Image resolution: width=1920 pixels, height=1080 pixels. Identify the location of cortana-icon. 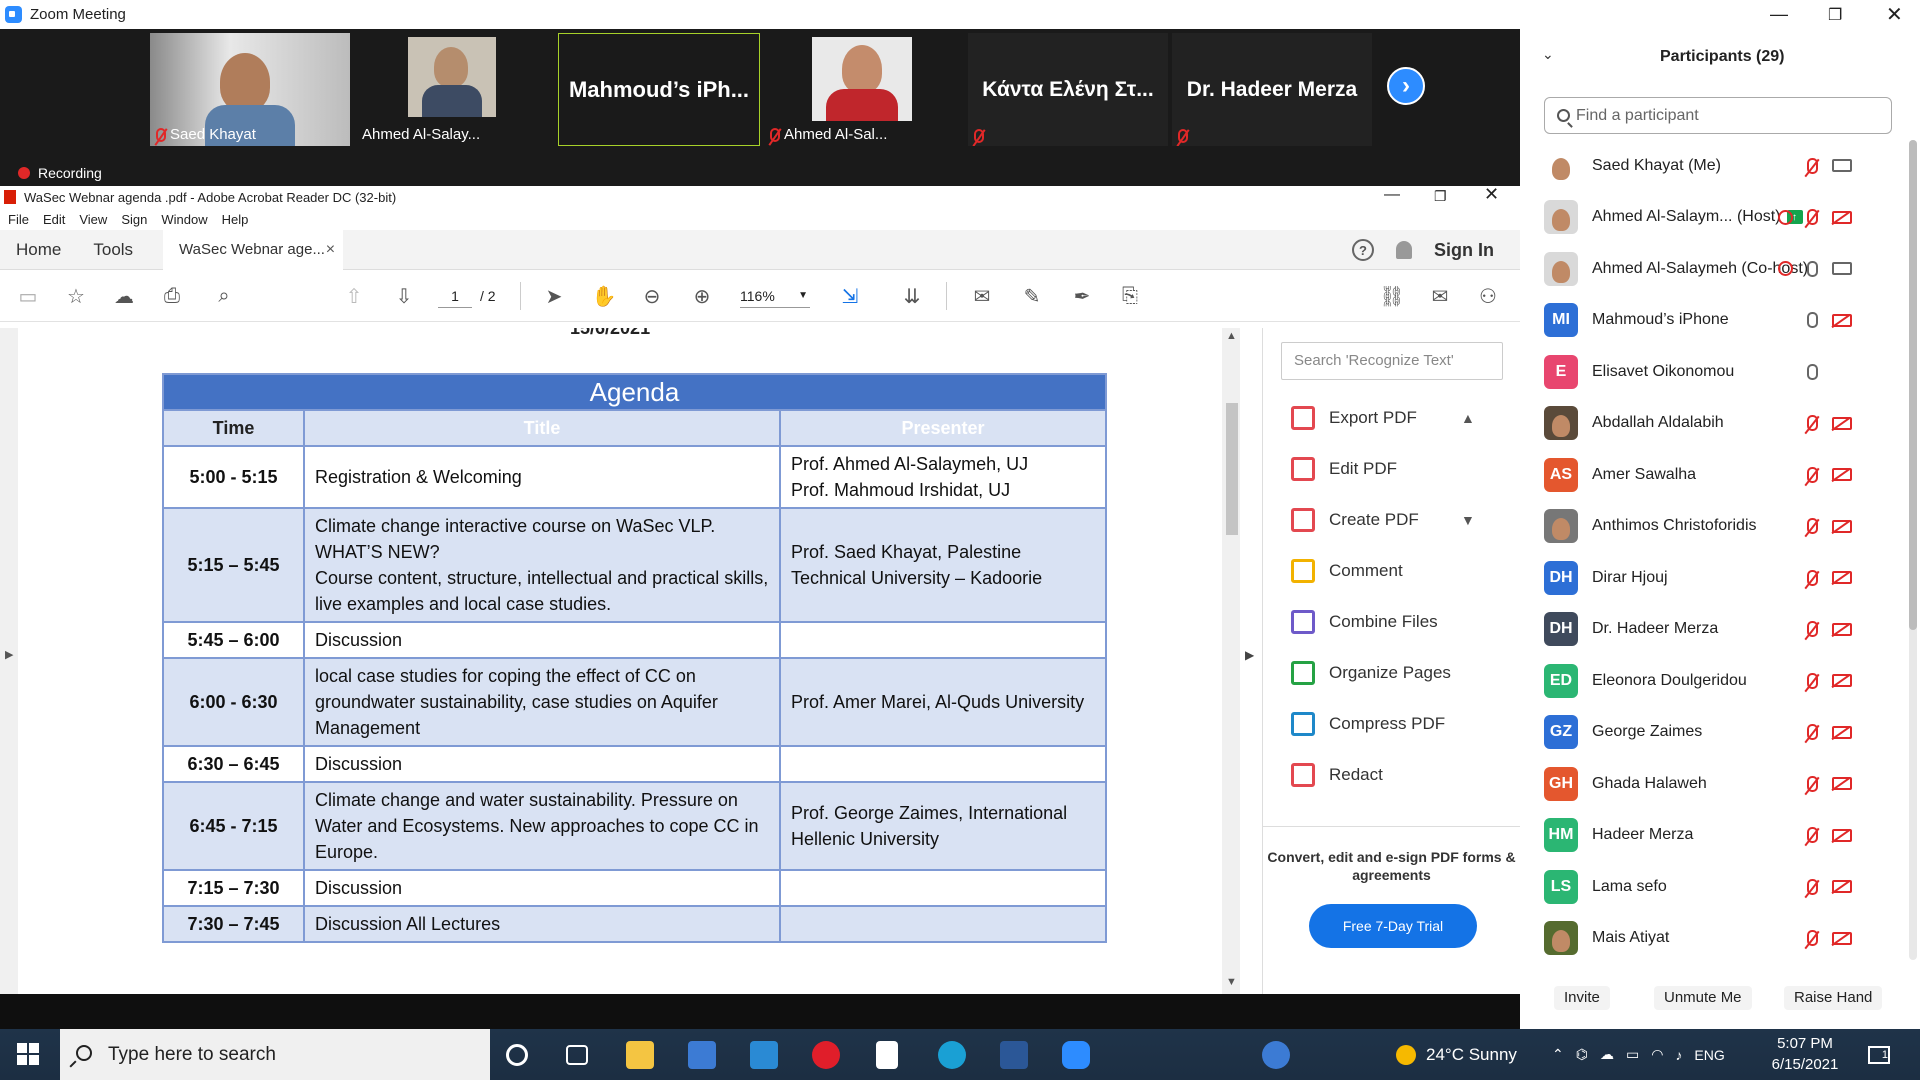
(517, 1055).